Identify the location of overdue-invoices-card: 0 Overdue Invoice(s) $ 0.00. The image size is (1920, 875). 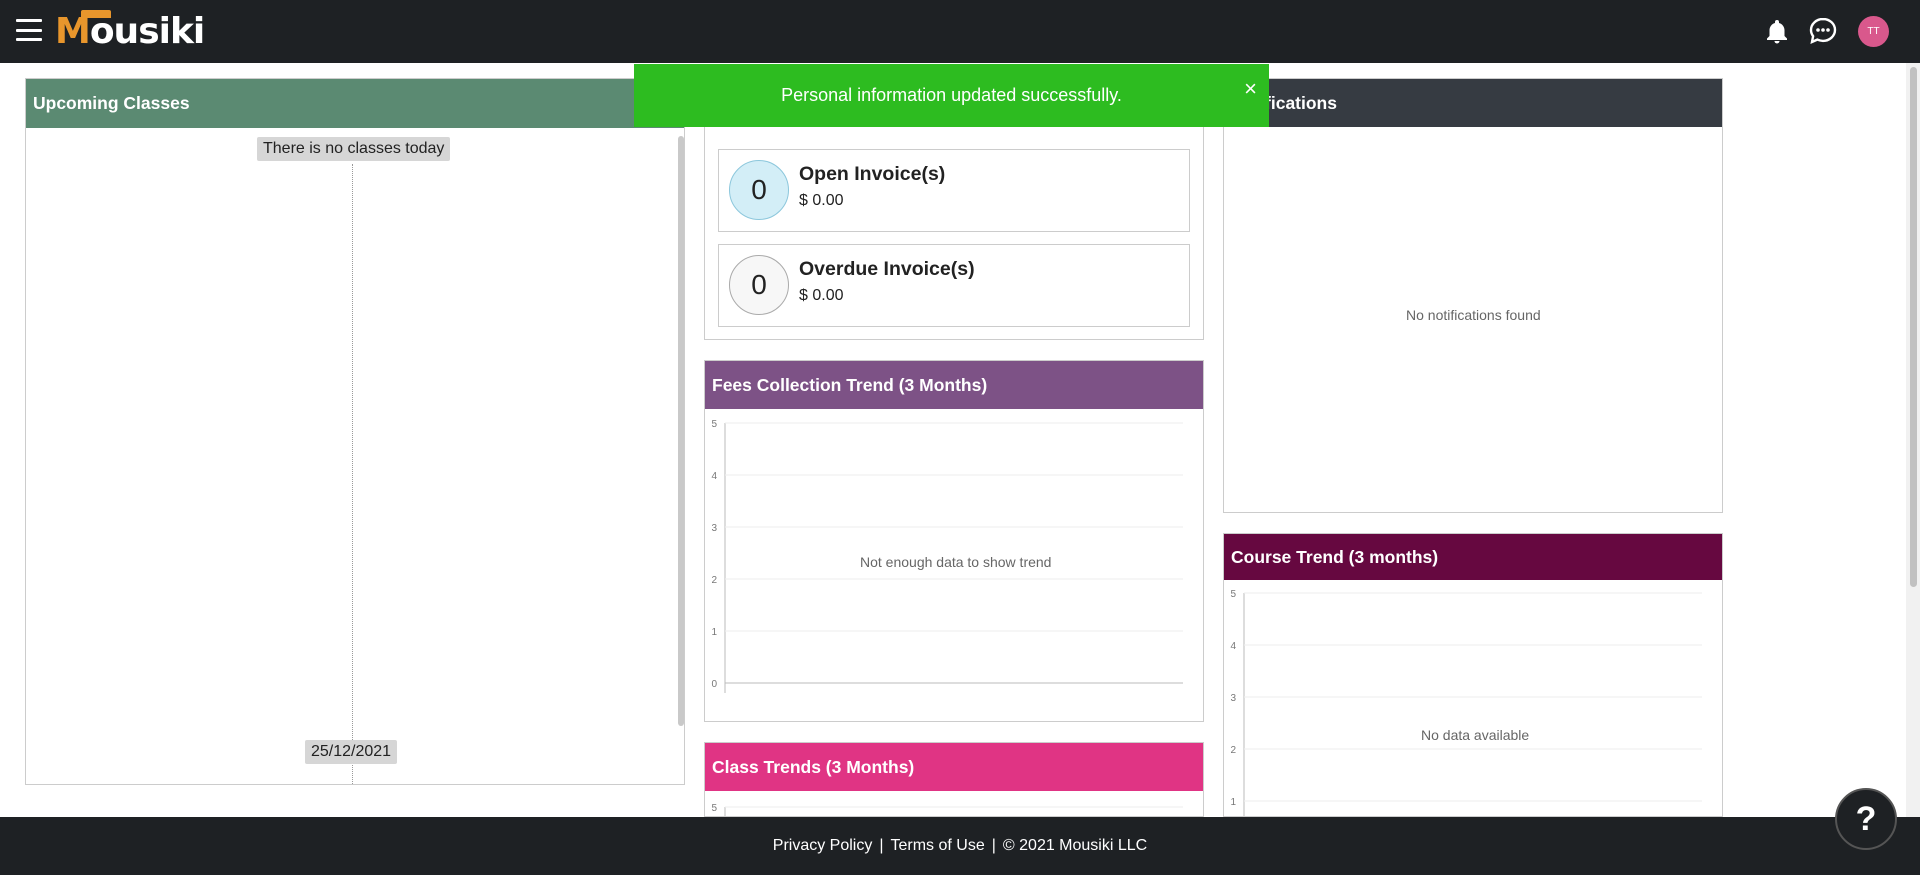
(954, 285).